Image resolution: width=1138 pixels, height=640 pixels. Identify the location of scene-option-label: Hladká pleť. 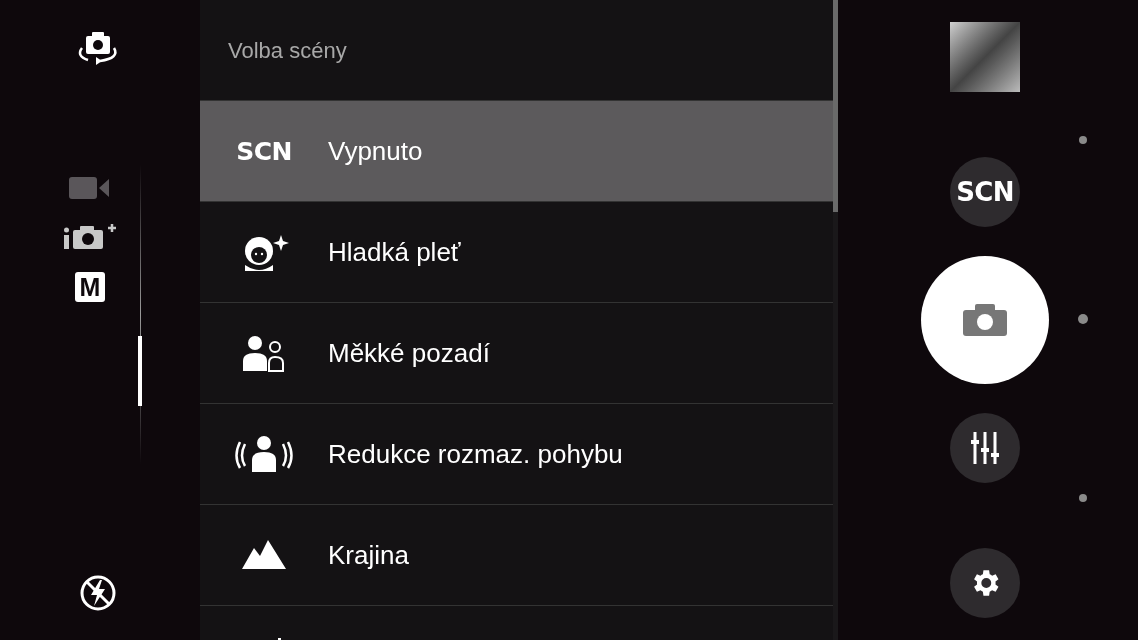
(394, 252).